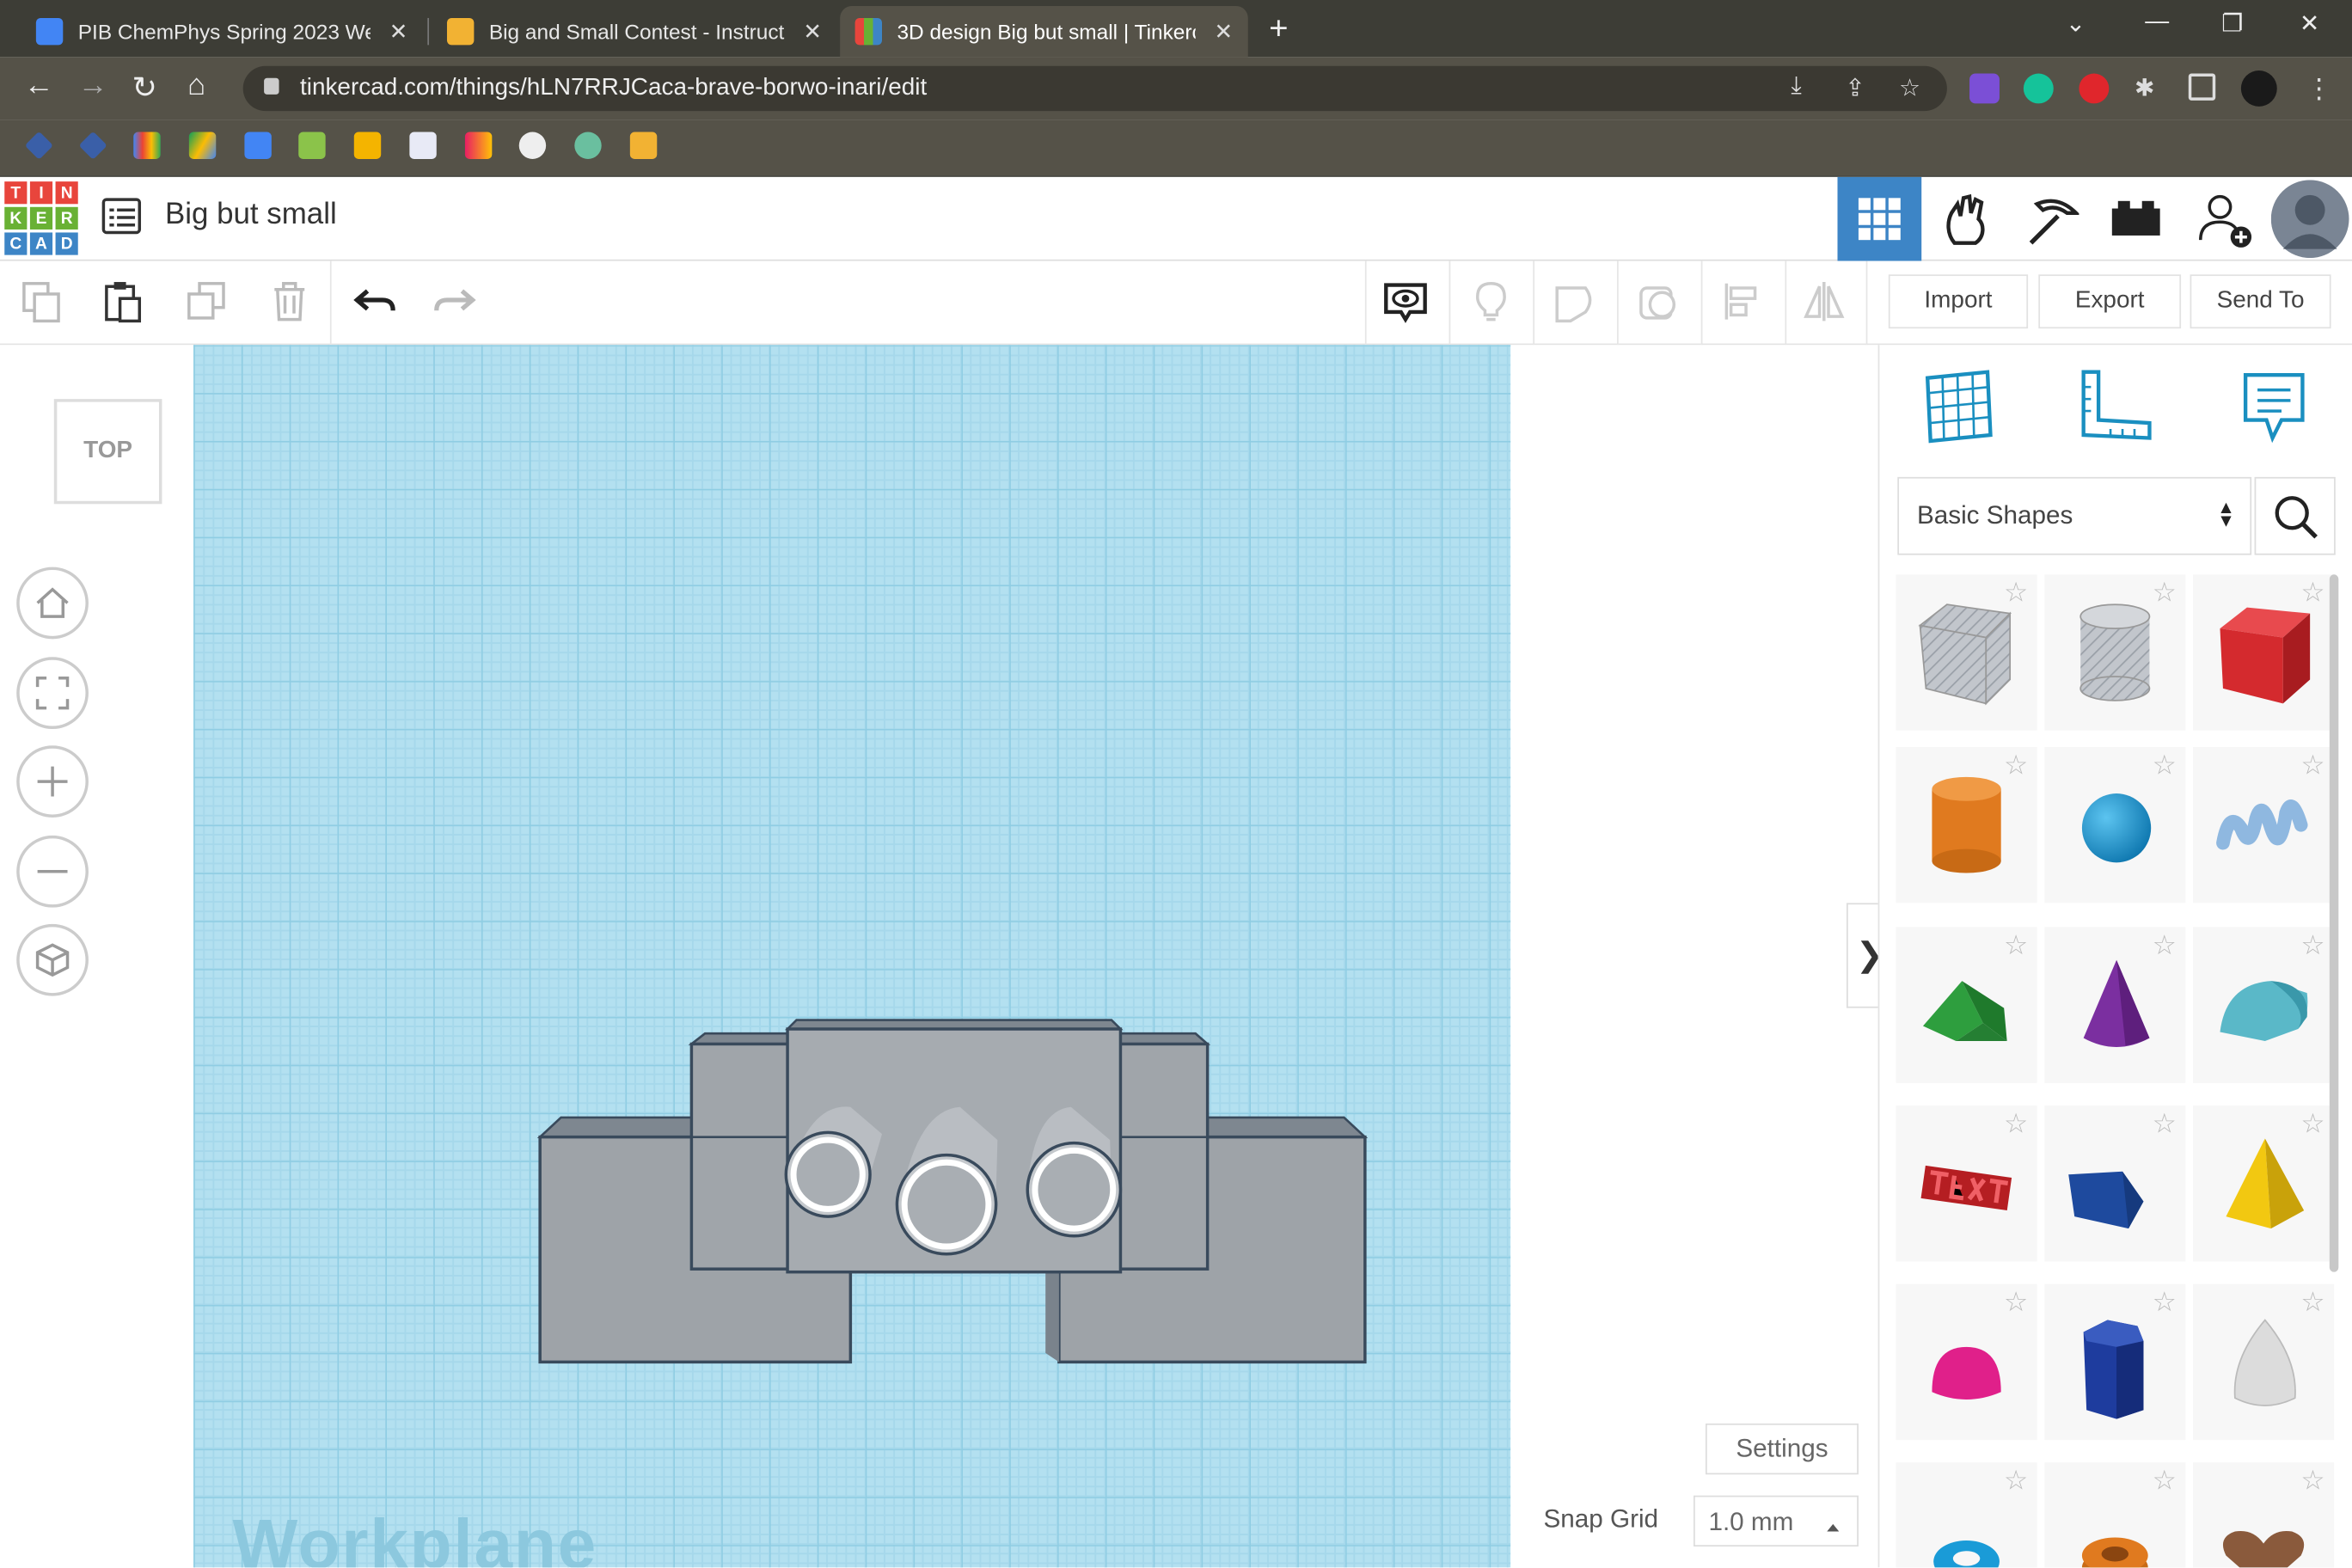 This screenshot has height=1568, width=2352. Describe the element at coordinates (1855, 89) in the screenshot. I see `share-icon: ⇪` at that location.